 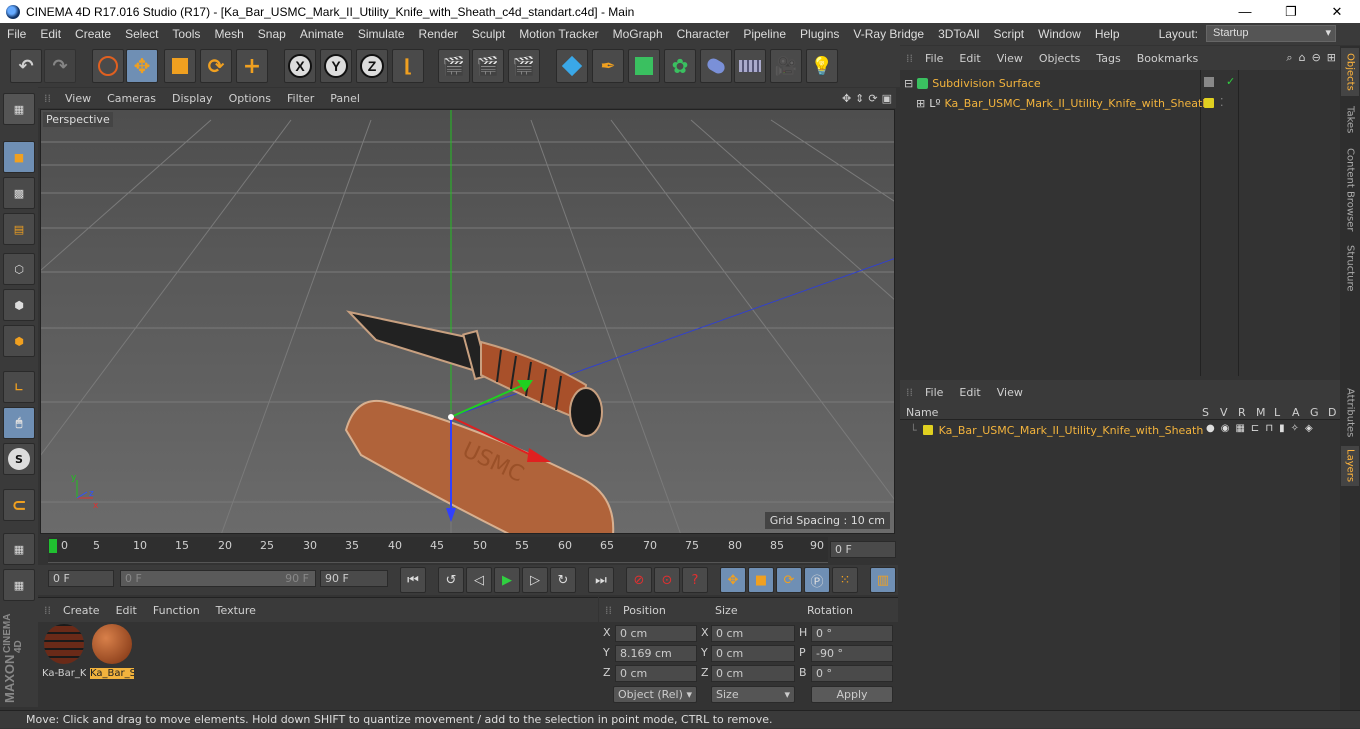 What do you see at coordinates (601, 580) in the screenshot?
I see `goto-end-button: ⏭` at bounding box center [601, 580].